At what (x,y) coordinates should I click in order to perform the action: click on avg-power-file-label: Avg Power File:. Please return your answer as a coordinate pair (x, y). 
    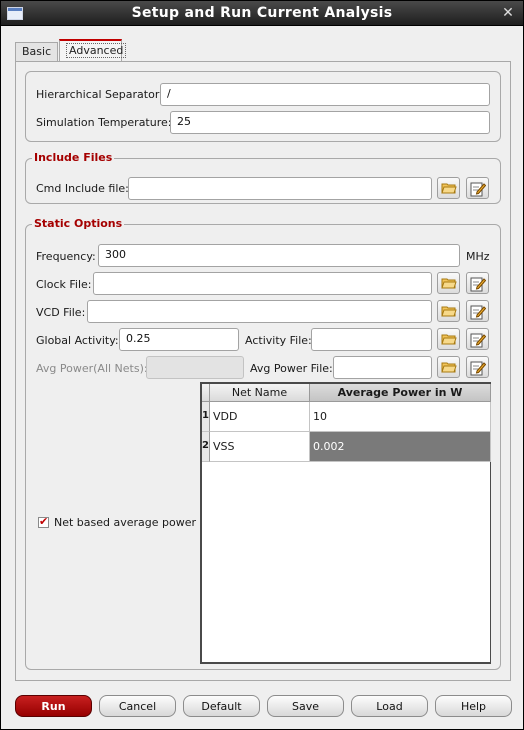
    Looking at the image, I should click on (291, 368).